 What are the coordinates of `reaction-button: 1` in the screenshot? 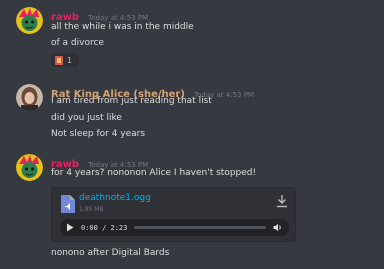 It's located at (65, 60).